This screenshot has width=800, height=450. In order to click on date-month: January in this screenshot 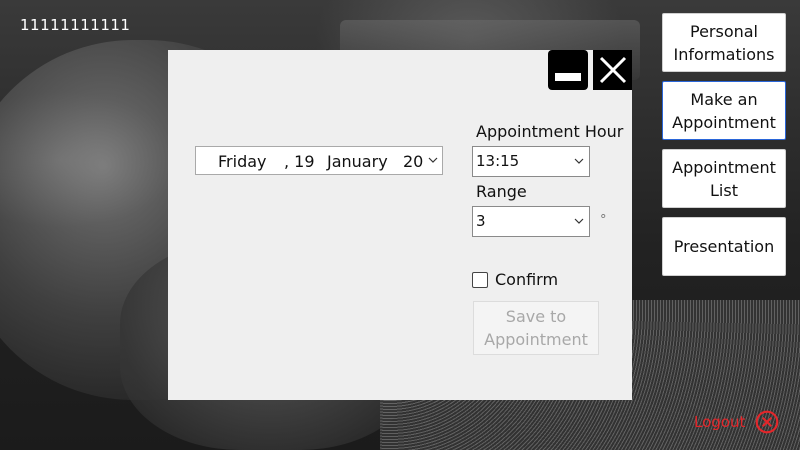, I will do `click(357, 161)`.